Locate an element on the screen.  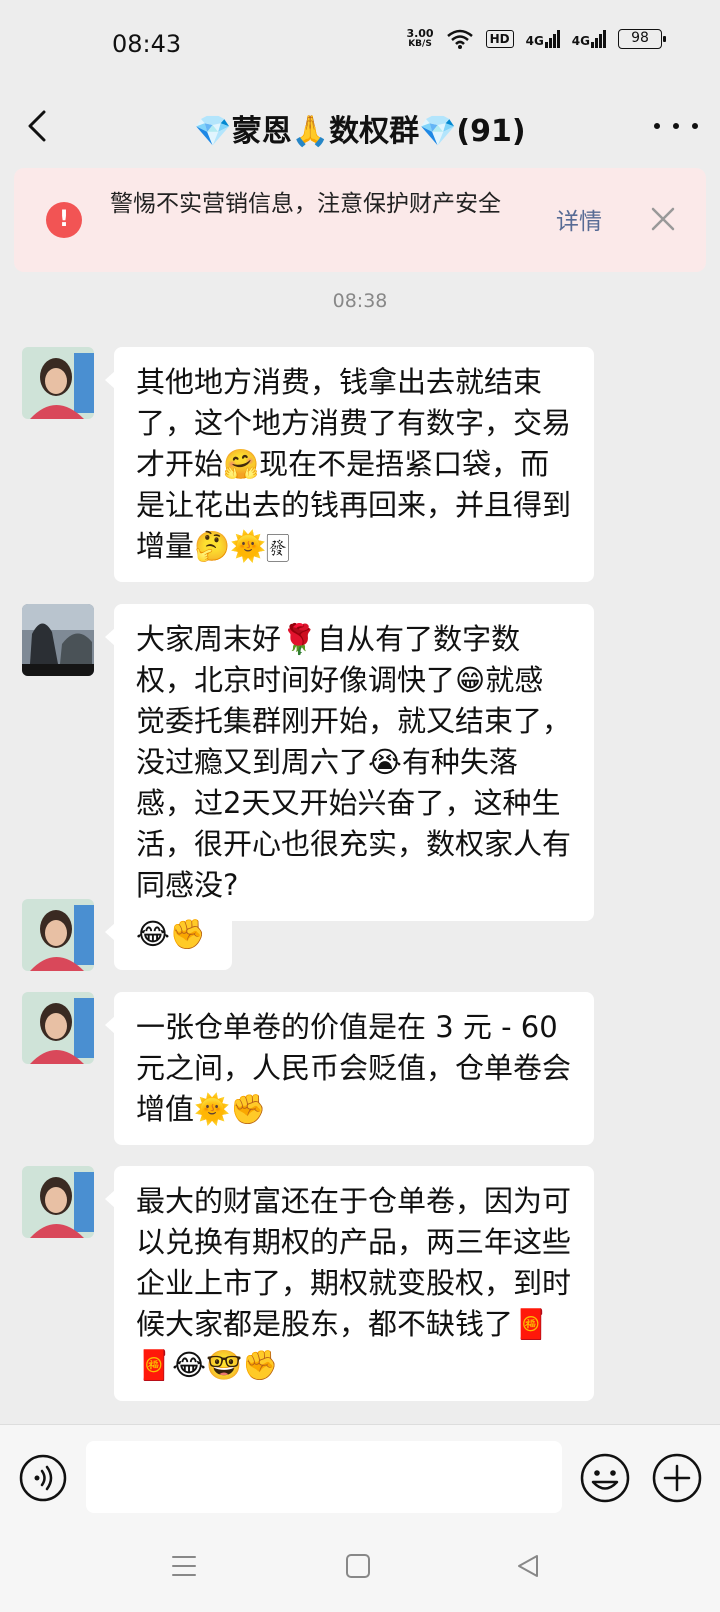
exclamation-icon: ! is located at coordinates (64, 220).